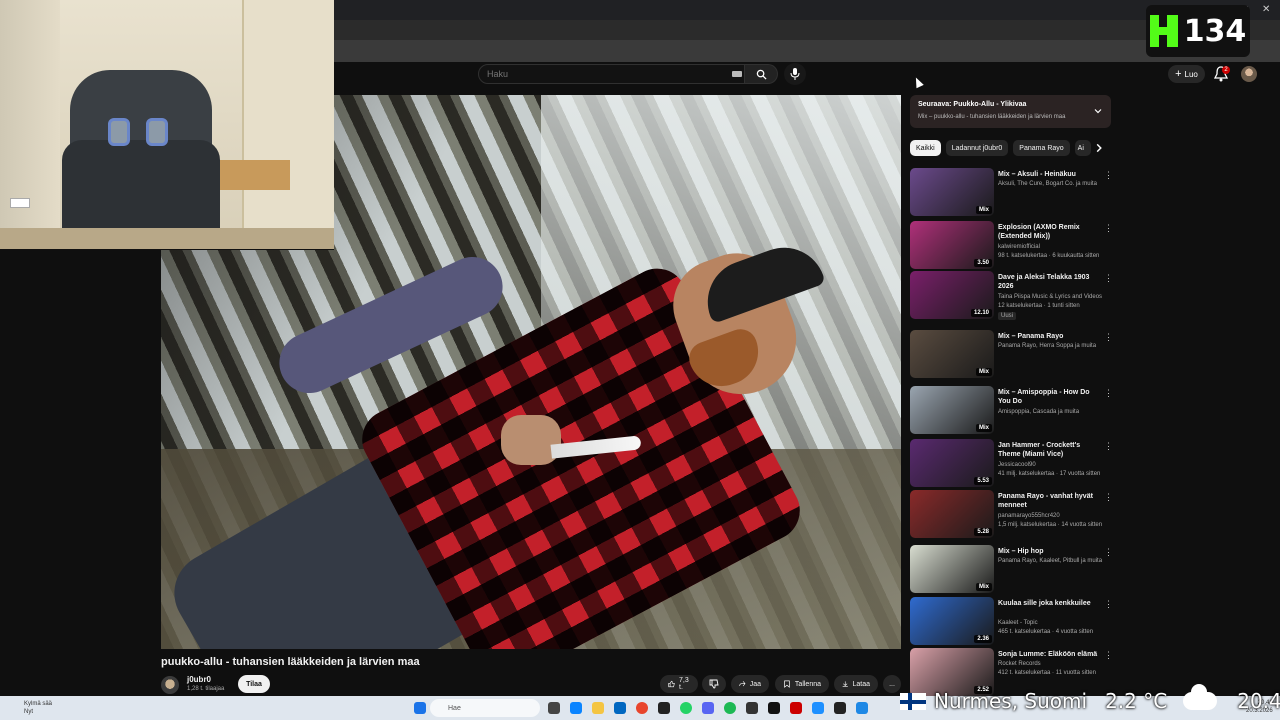  What do you see at coordinates (554, 708) in the screenshot?
I see `task-view-icon` at bounding box center [554, 708].